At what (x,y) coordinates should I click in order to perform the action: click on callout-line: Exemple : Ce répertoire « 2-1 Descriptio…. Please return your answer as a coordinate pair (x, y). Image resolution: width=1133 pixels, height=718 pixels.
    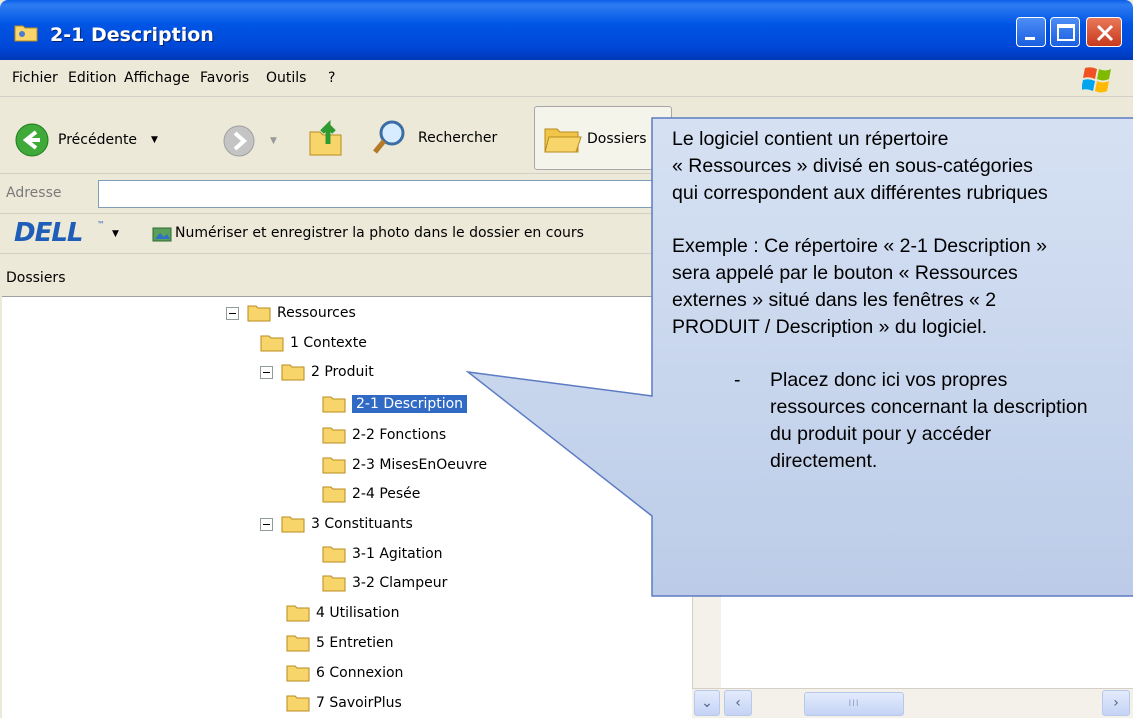
    Looking at the image, I should click on (860, 246).